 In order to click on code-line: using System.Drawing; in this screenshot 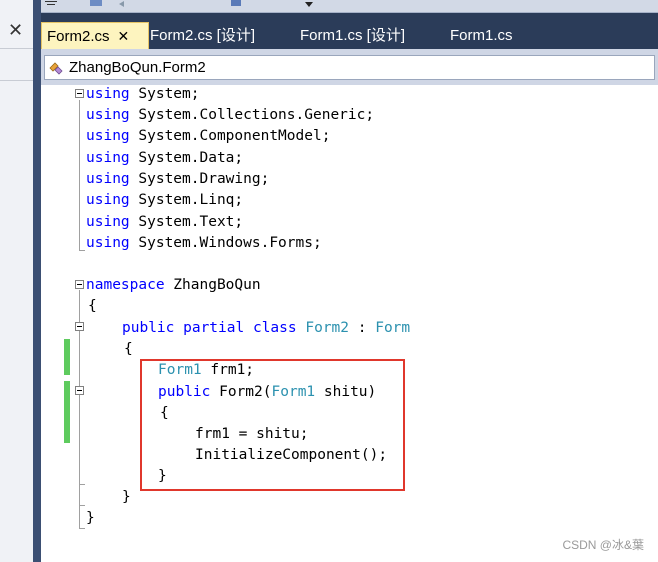, I will do `click(177, 179)`.